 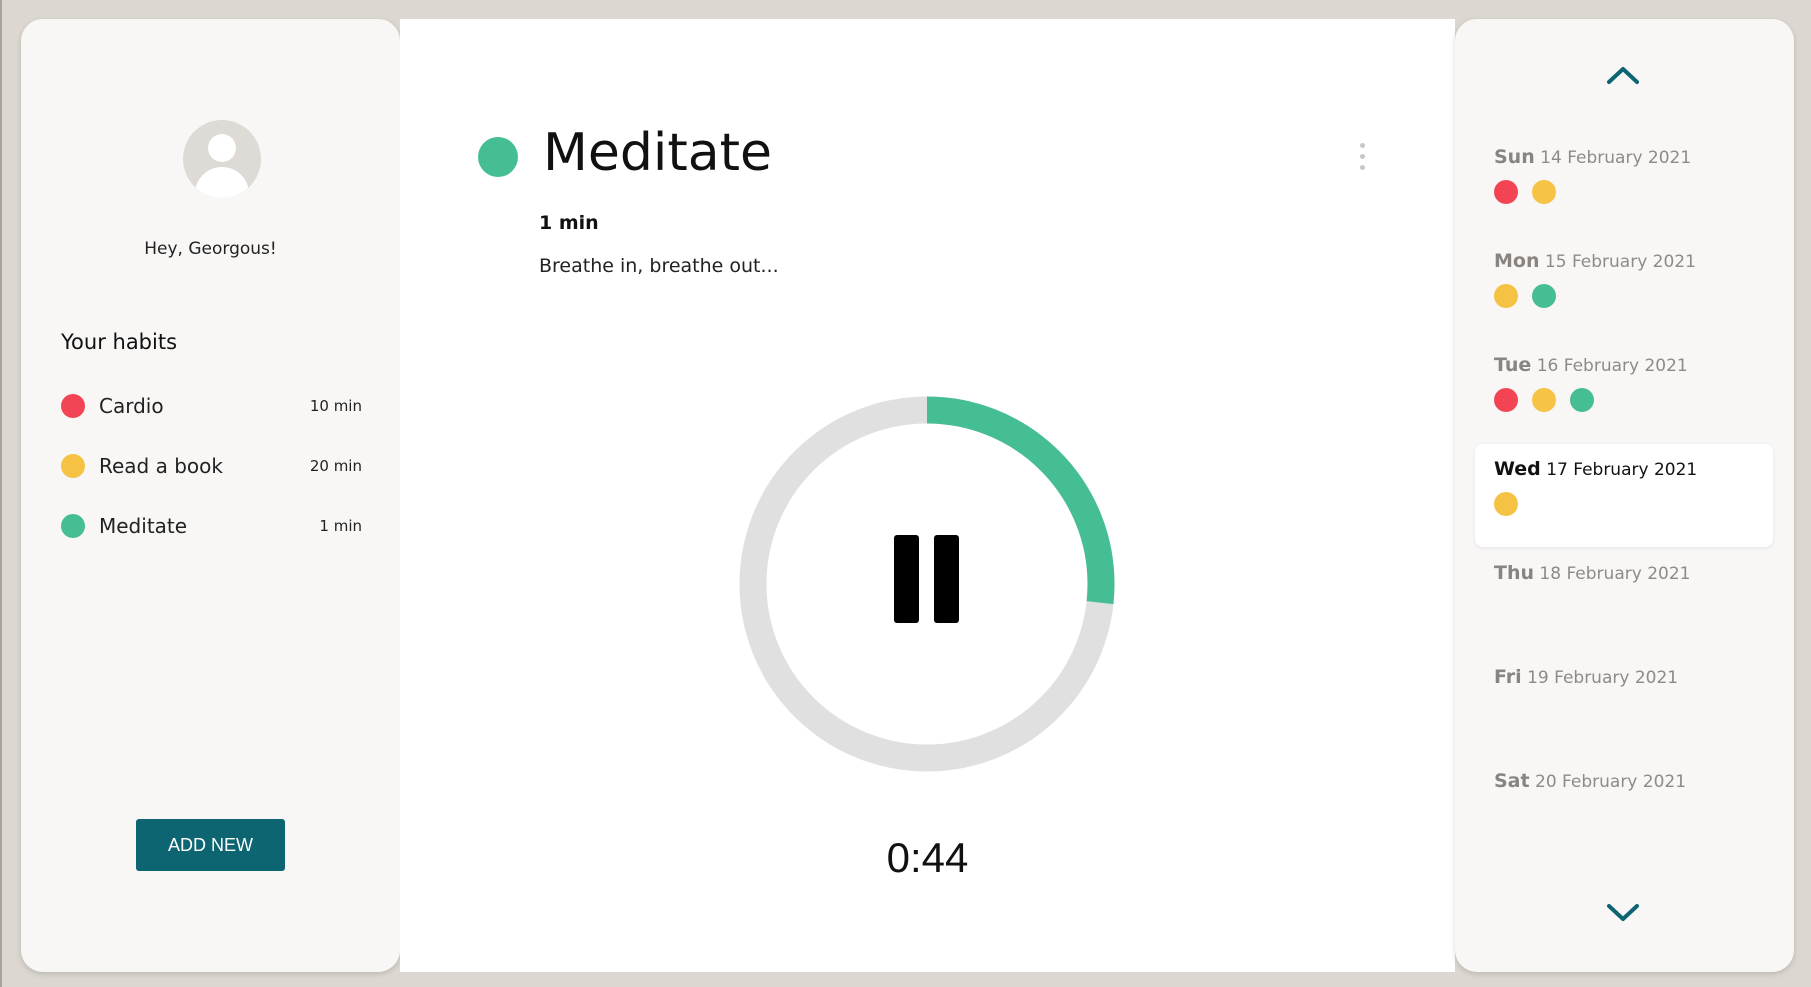 What do you see at coordinates (335, 406) in the screenshot?
I see `habit-duration: 10 min` at bounding box center [335, 406].